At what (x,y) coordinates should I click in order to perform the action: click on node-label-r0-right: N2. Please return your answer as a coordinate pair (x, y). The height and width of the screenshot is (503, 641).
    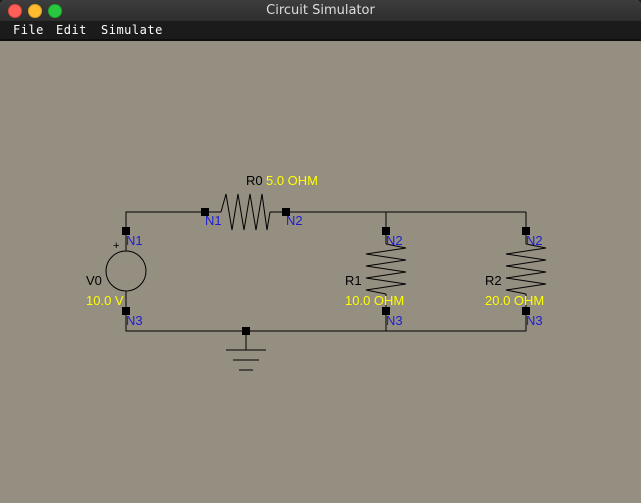
    Looking at the image, I should click on (294, 220).